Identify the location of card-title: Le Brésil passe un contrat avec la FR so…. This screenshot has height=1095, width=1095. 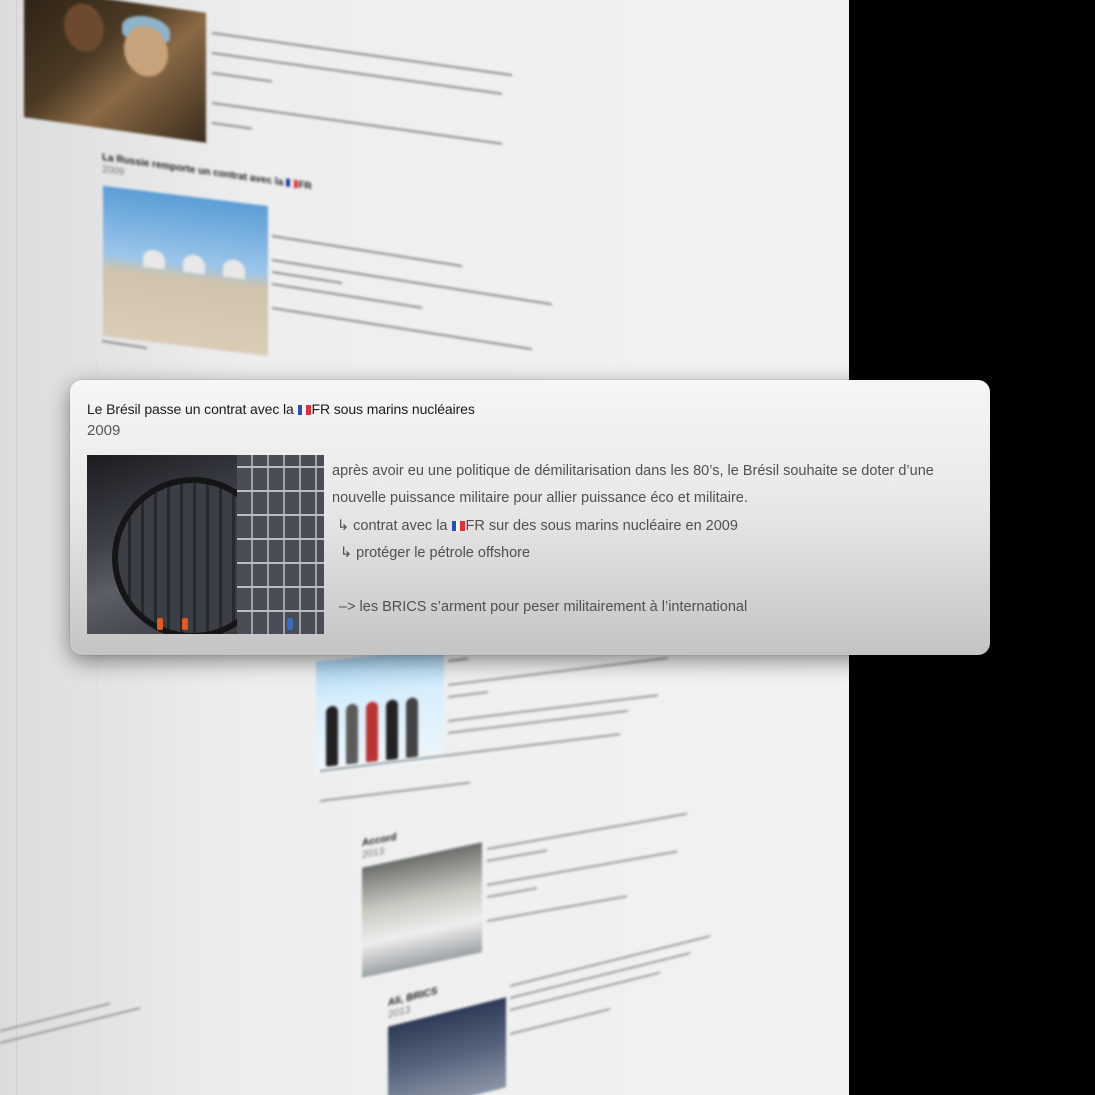
(281, 409).